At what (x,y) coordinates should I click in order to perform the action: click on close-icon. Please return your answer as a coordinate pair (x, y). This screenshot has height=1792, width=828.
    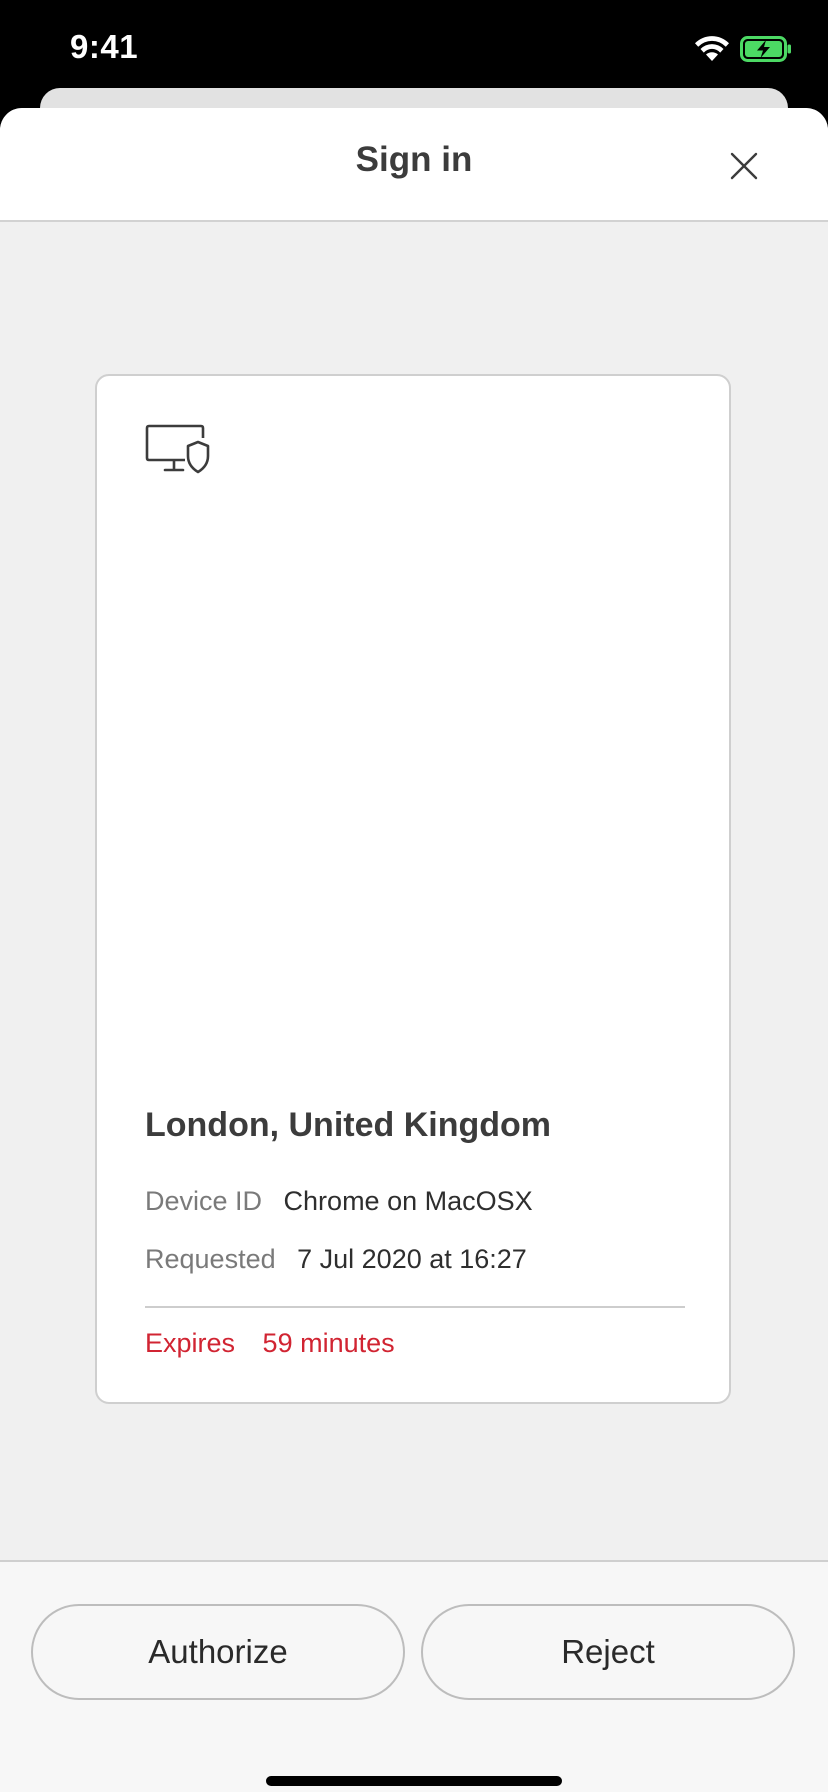
    Looking at the image, I should click on (744, 168).